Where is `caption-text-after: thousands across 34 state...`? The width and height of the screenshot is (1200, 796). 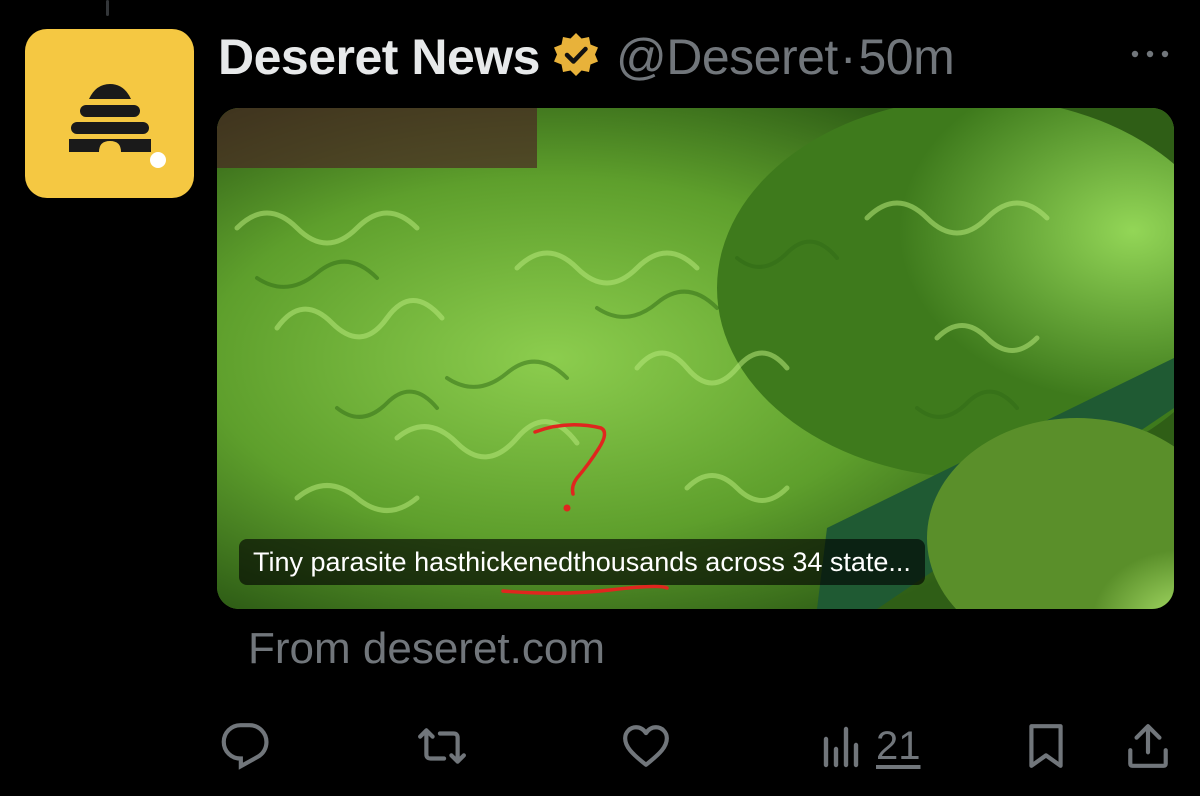
caption-text-after: thousands across 34 state... is located at coordinates (742, 561).